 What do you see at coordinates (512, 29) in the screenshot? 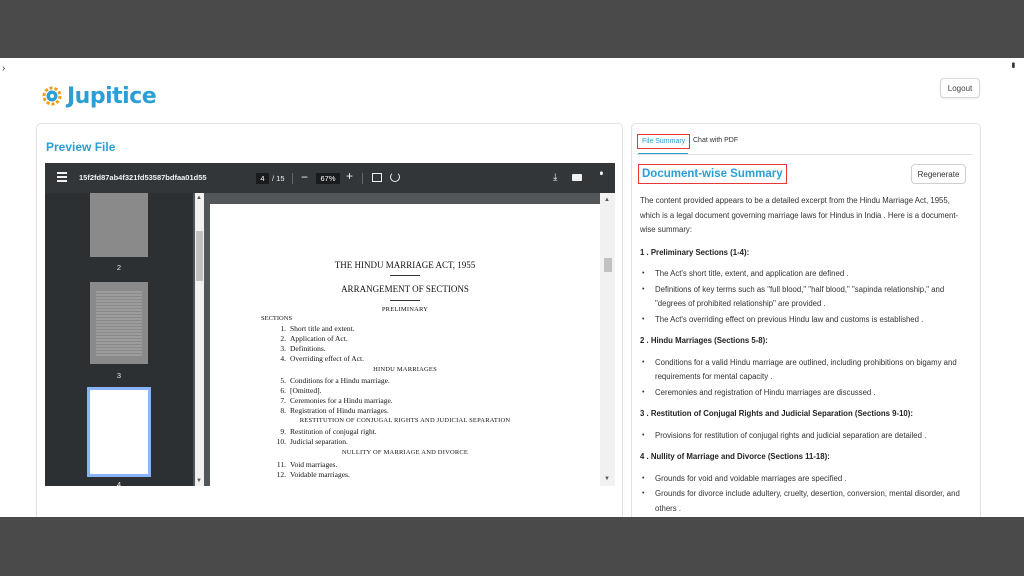
I see `top-backdrop` at bounding box center [512, 29].